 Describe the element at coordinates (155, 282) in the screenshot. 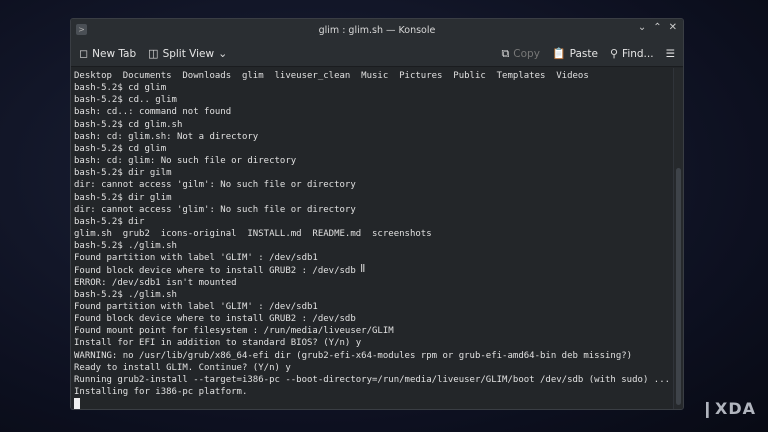

I see `terminal-line: ERROR: /dev/sdb1 isn't mounted` at that location.